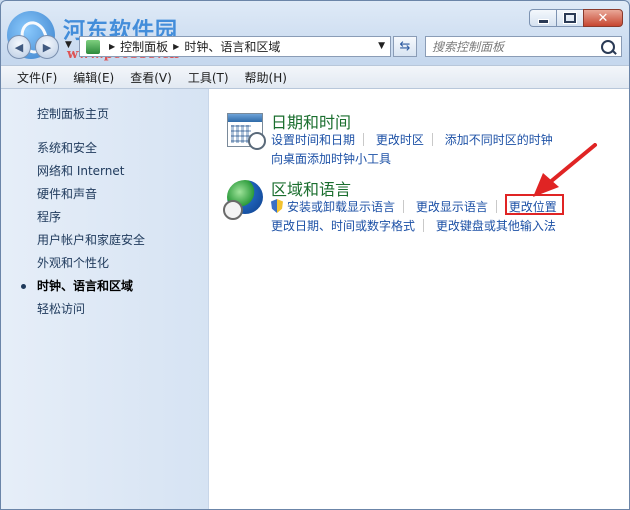  I want to click on region-language-links-row2: 更改日期、时间或数字格式 更改键盘或其他输入法, so click(413, 225).